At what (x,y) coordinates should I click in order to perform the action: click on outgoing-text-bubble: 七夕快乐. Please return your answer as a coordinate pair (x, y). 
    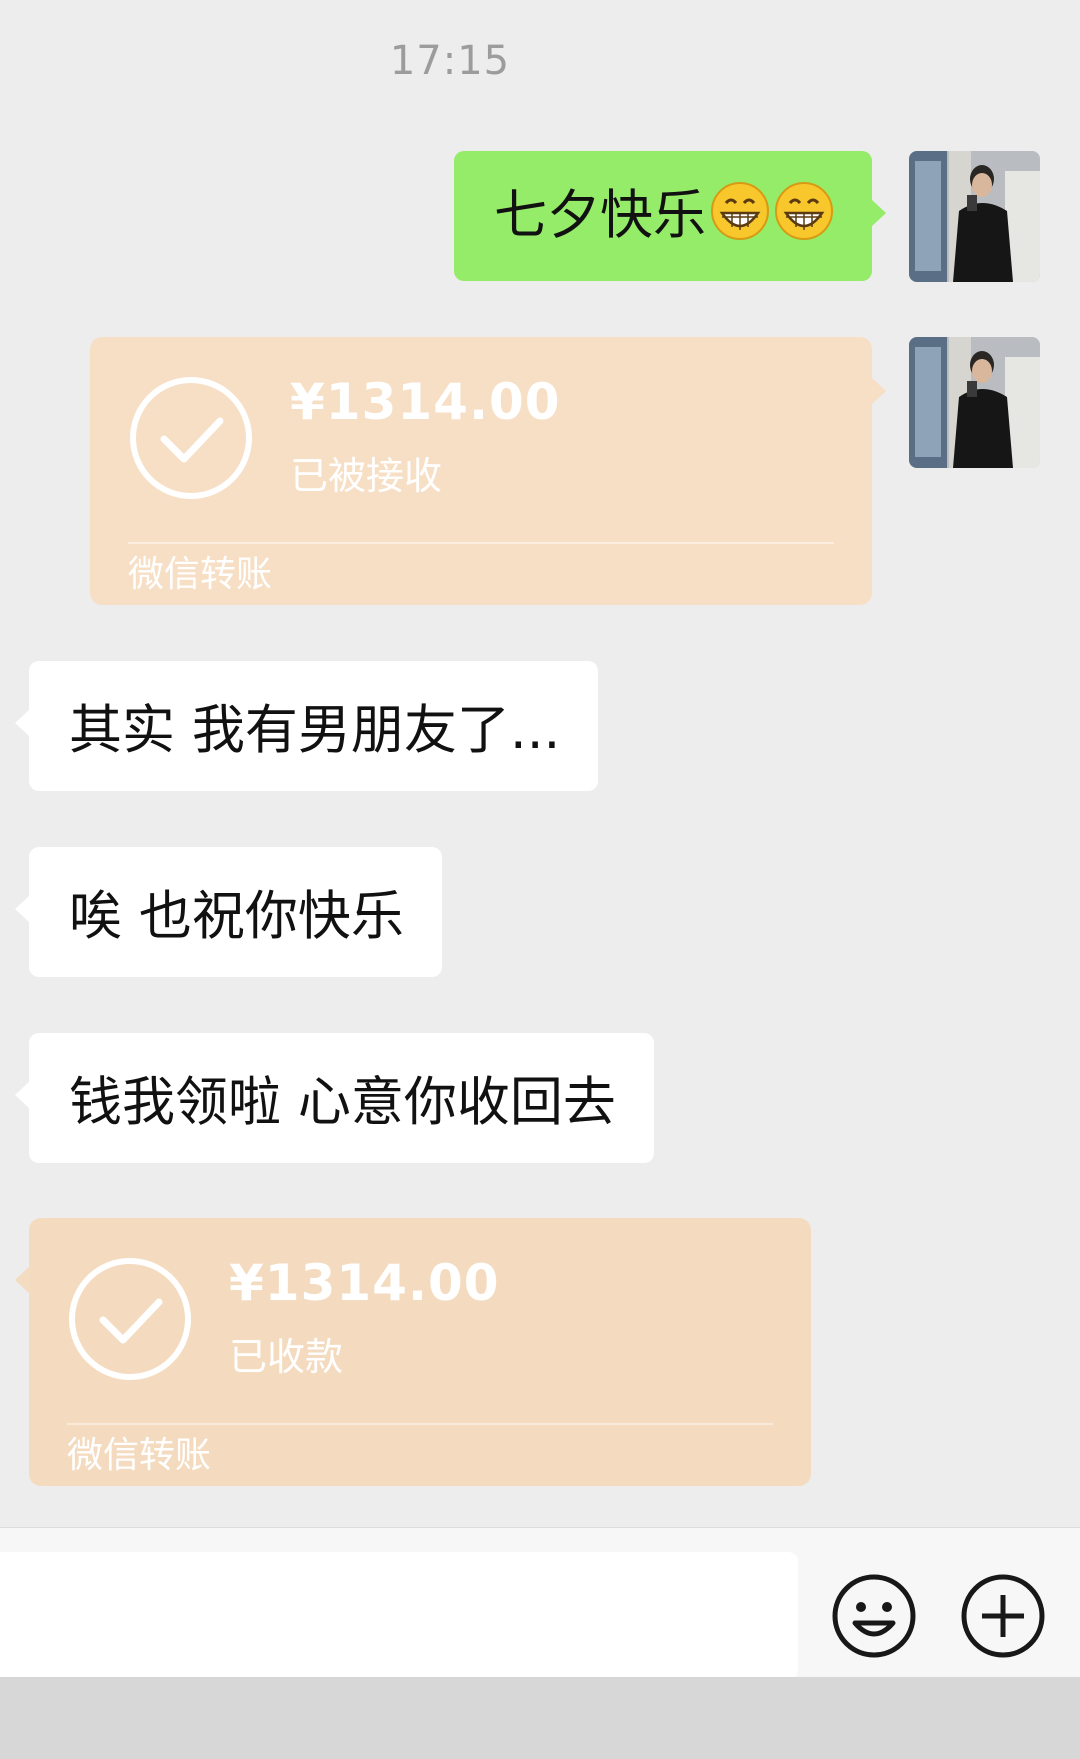
    Looking at the image, I should click on (670, 216).